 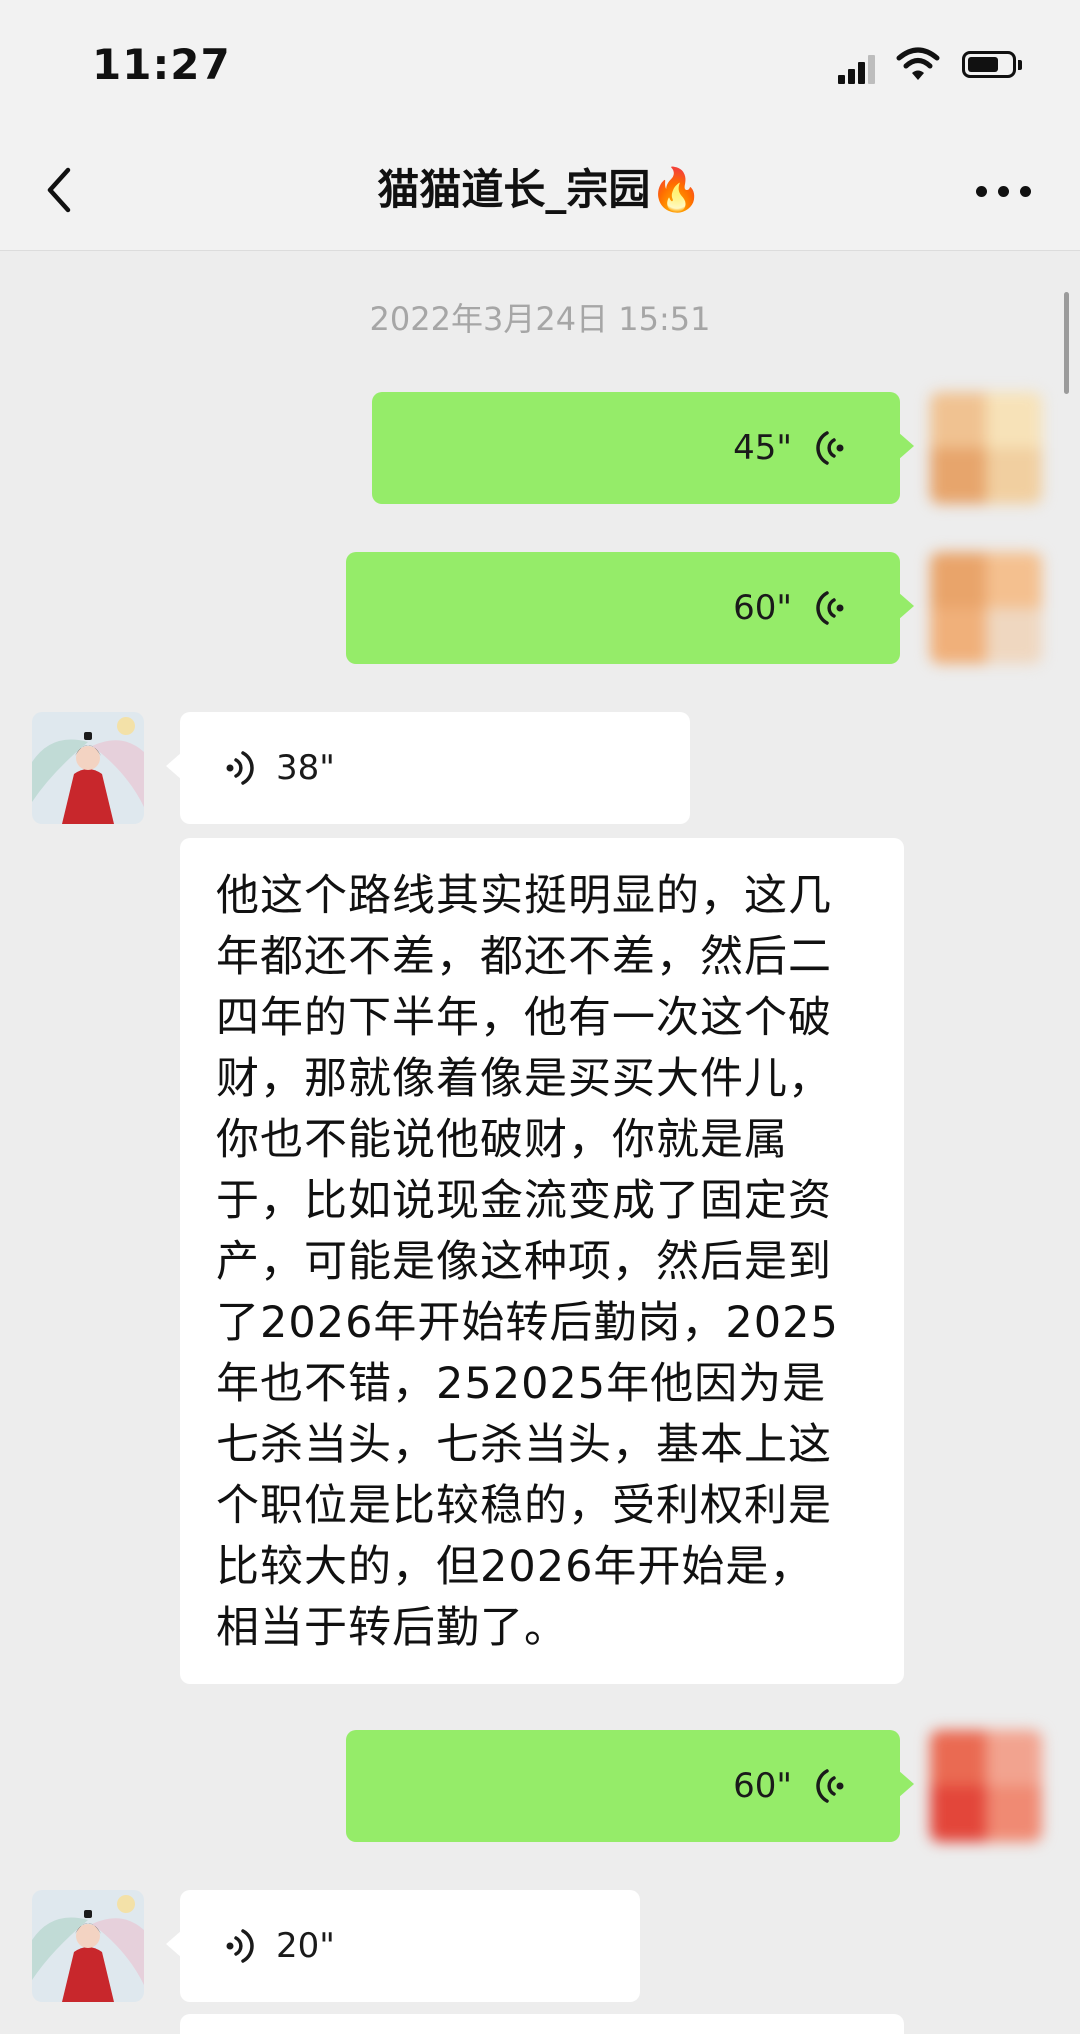 I want to click on message-line: 相当于转后勤了。, so click(x=392, y=1628).